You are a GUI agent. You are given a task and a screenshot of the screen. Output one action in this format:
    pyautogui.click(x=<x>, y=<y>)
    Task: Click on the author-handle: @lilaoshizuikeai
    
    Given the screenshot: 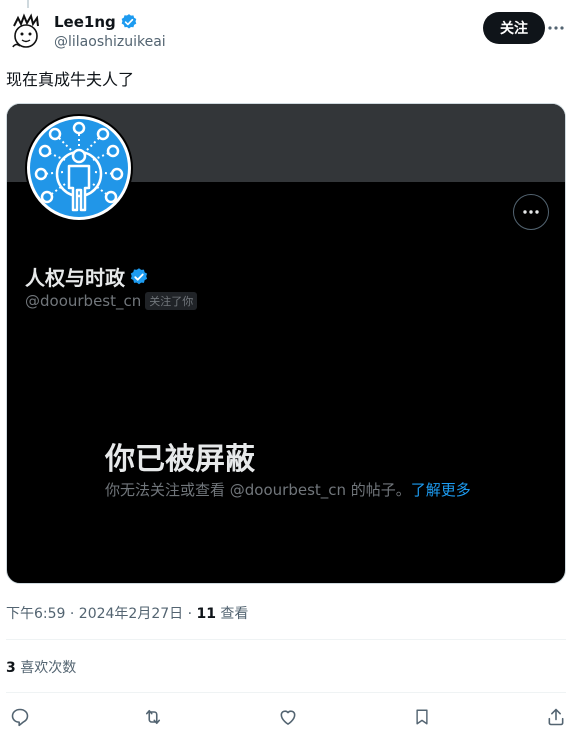 What is the action you would take?
    pyautogui.click(x=110, y=42)
    